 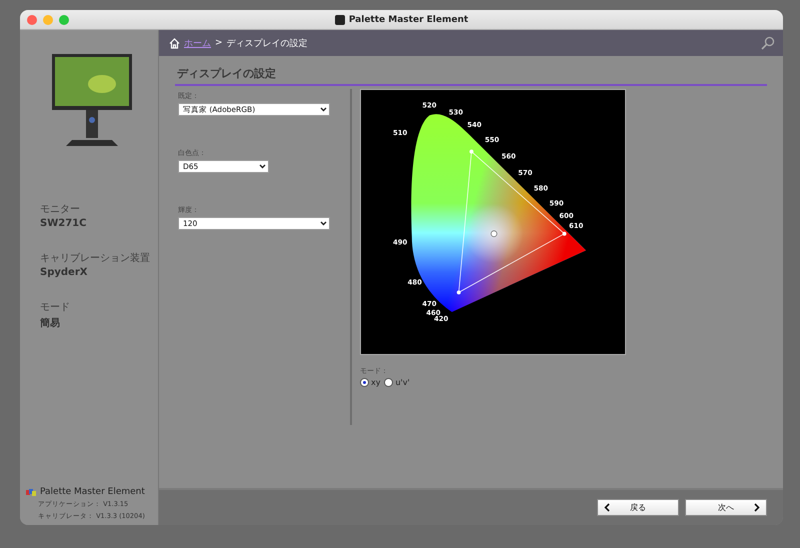 I want to click on app-name: Palette Master Element, so click(x=92, y=492).